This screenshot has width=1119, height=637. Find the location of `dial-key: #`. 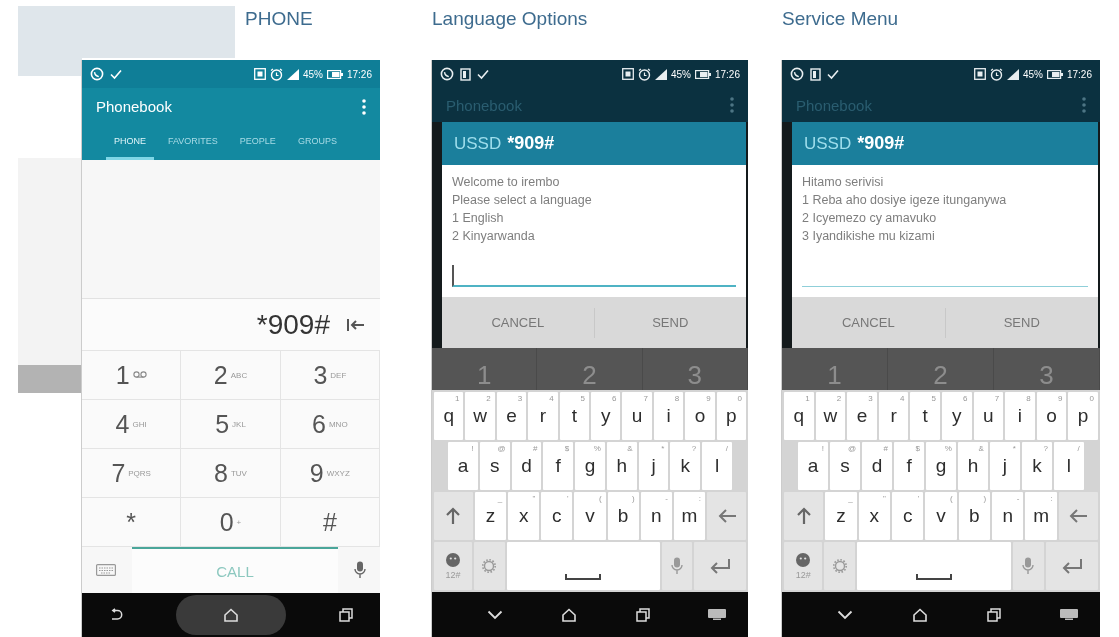

dial-key: # is located at coordinates (330, 521).